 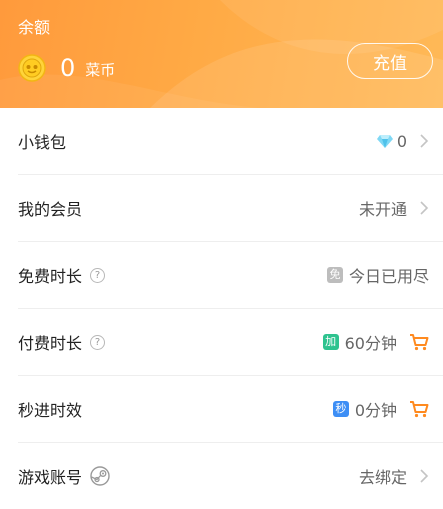 What do you see at coordinates (42, 142) in the screenshot?
I see `row-wallet-label: 小钱包` at bounding box center [42, 142].